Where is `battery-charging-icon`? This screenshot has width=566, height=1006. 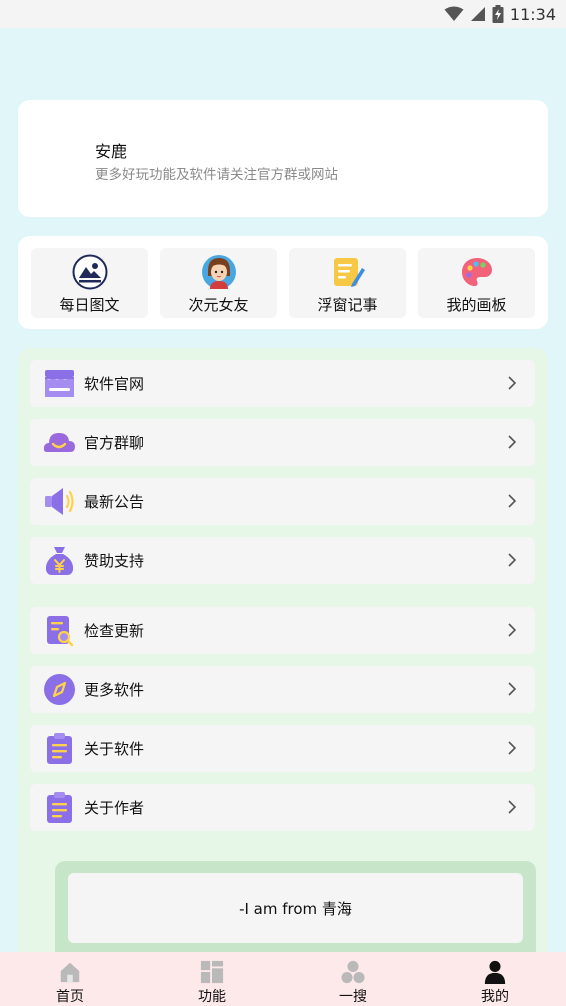 battery-charging-icon is located at coordinates (498, 14).